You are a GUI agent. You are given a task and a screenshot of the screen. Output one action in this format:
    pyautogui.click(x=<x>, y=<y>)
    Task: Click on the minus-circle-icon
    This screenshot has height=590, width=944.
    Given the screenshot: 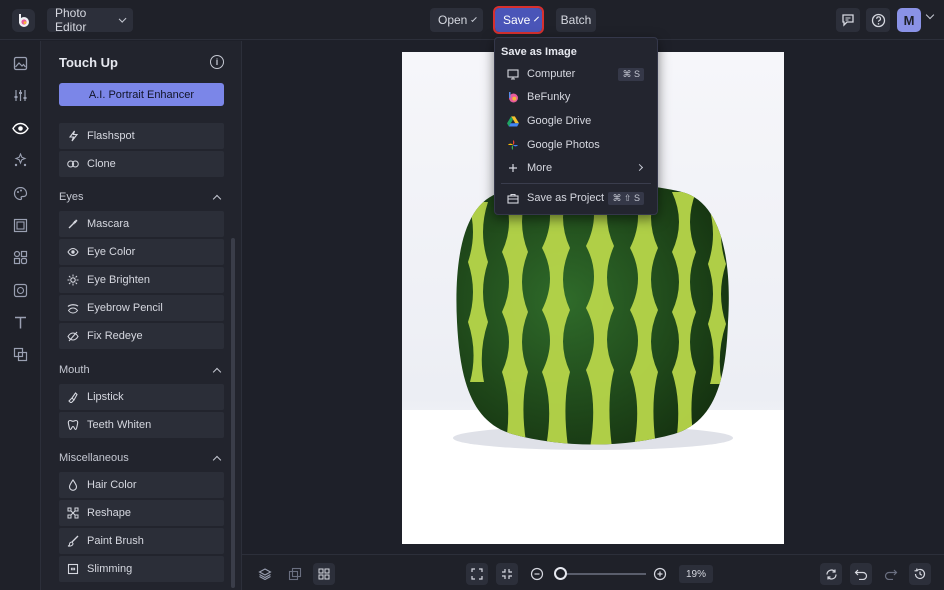 What is the action you would take?
    pyautogui.click(x=537, y=574)
    